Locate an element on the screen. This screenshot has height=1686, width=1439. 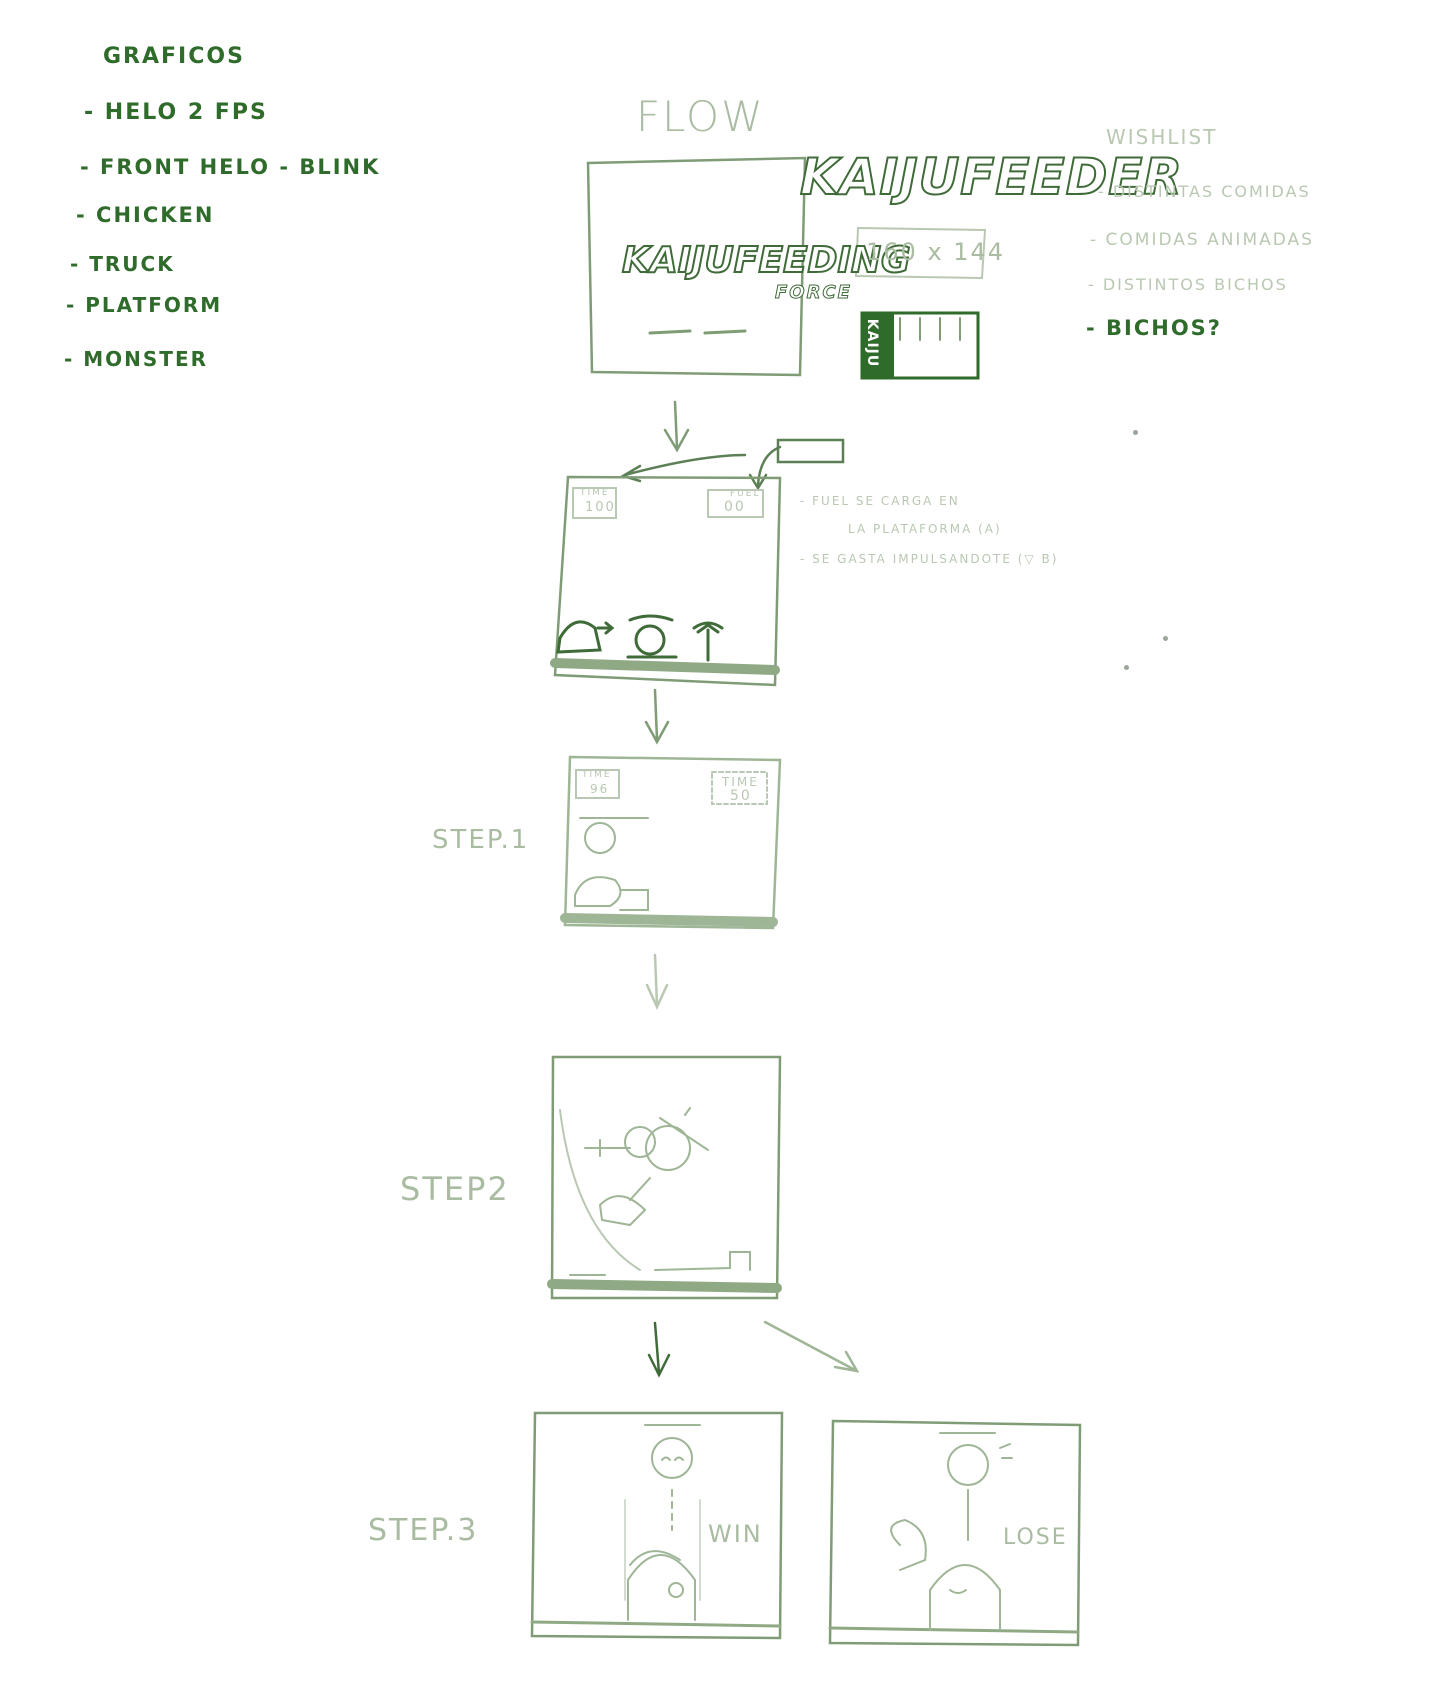
hud-fuel-label: FUEL is located at coordinates (745, 494).